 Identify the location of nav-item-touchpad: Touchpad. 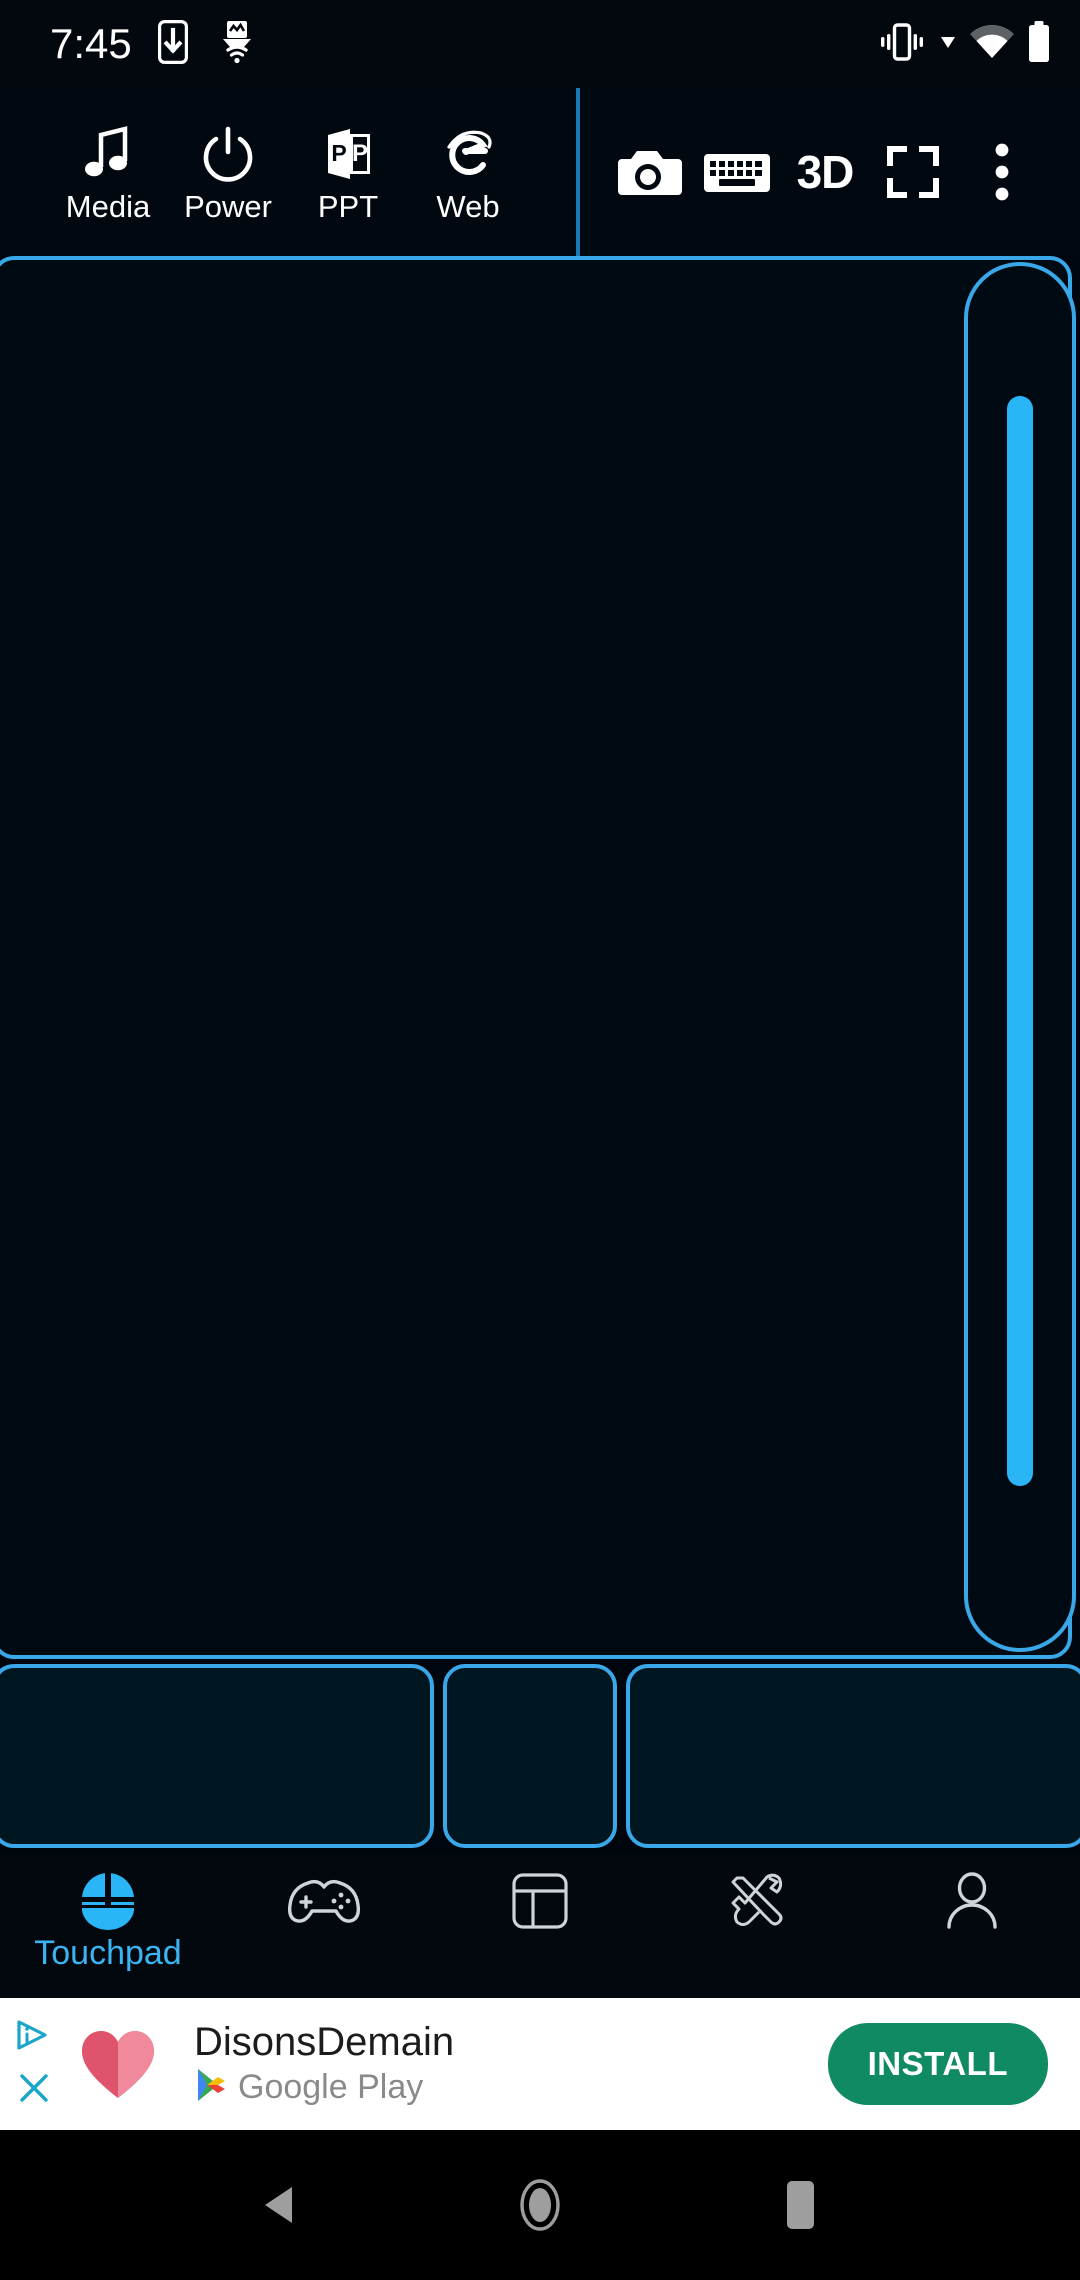
(108, 1926).